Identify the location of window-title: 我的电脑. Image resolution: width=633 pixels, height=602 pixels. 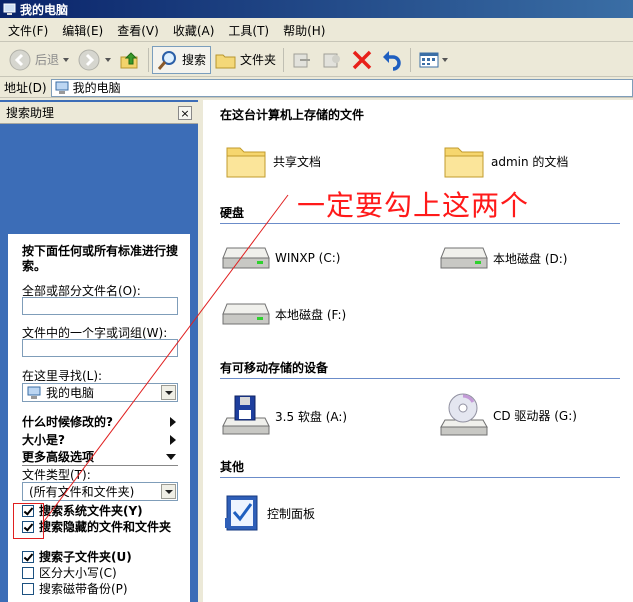
(44, 9).